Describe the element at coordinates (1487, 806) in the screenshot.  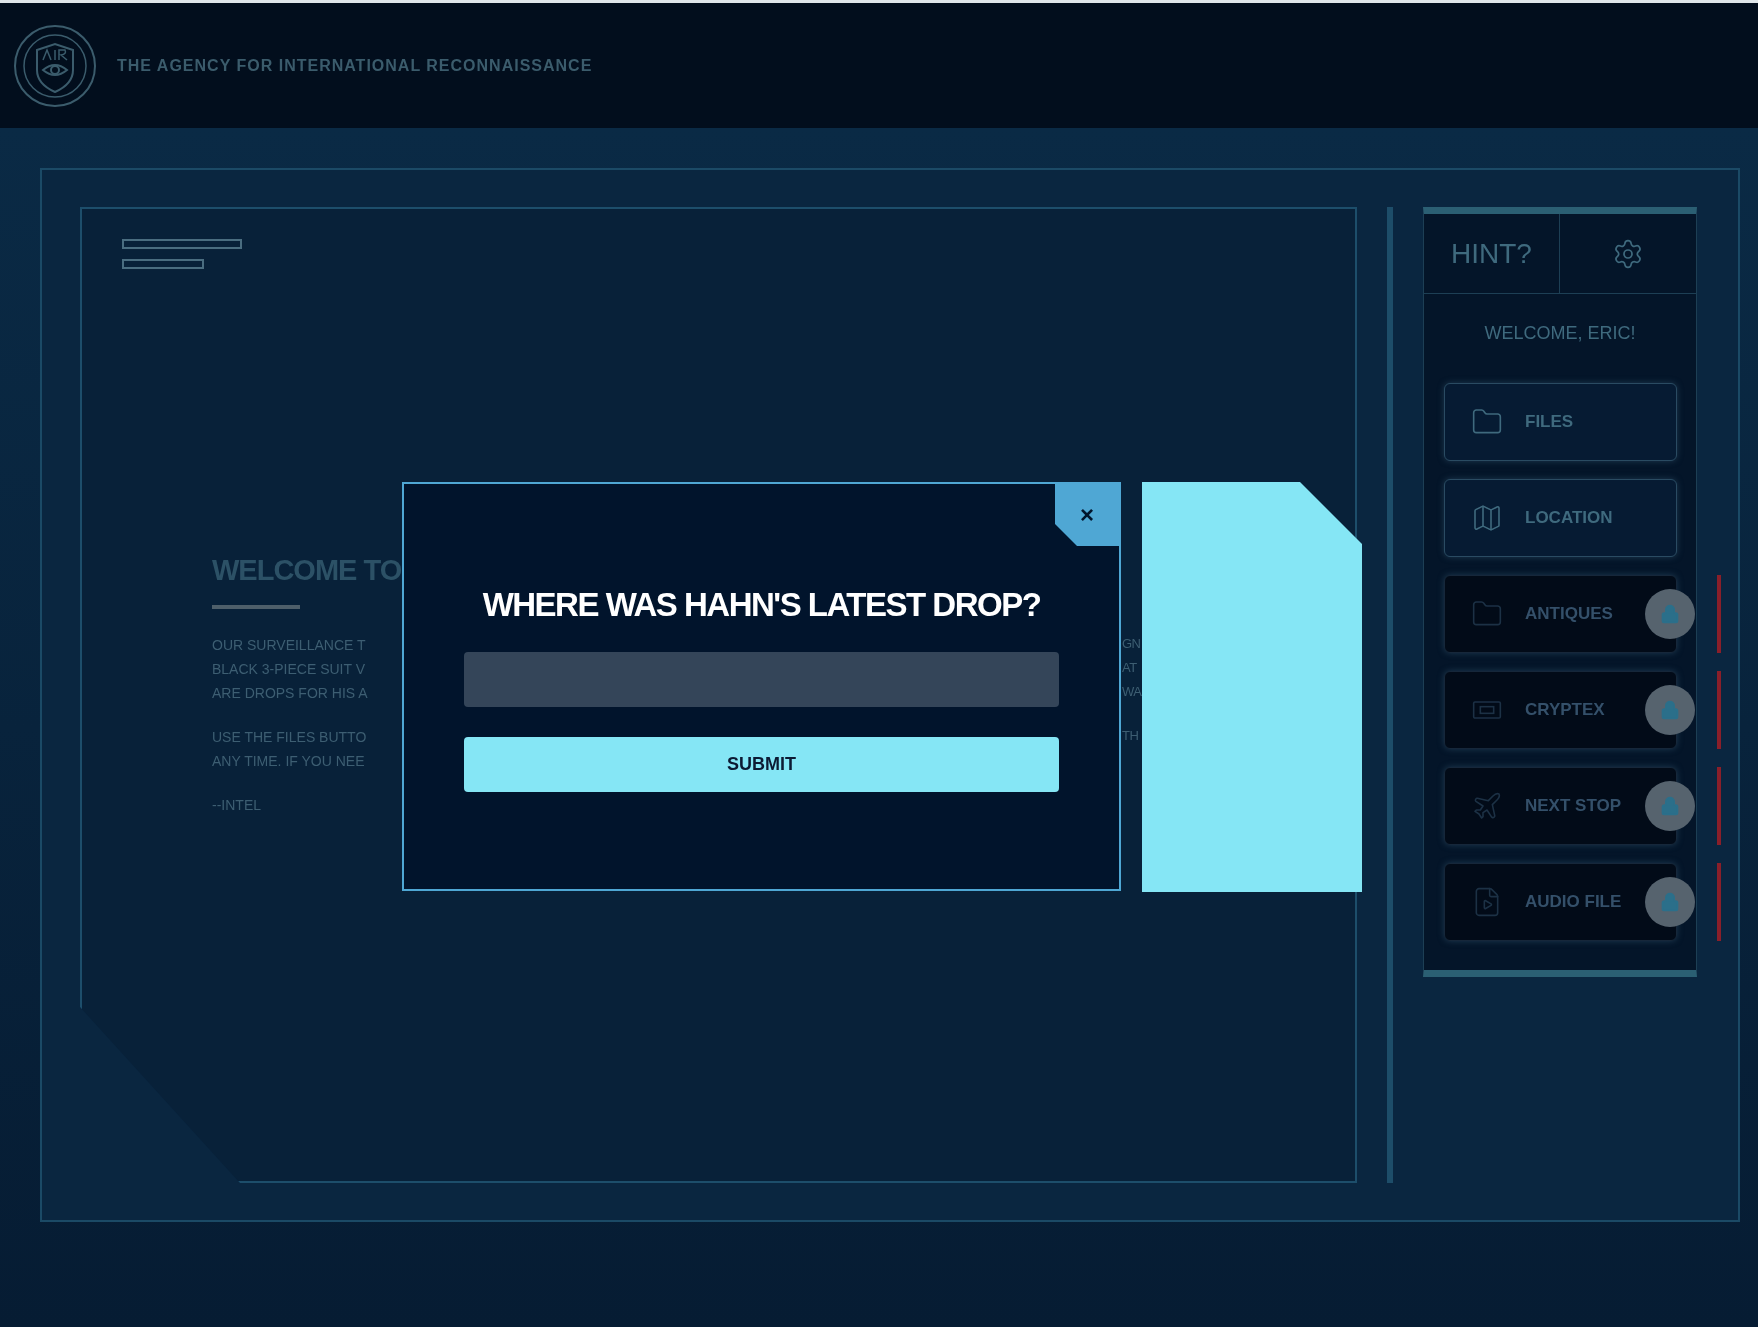
I see `plane-icon` at that location.